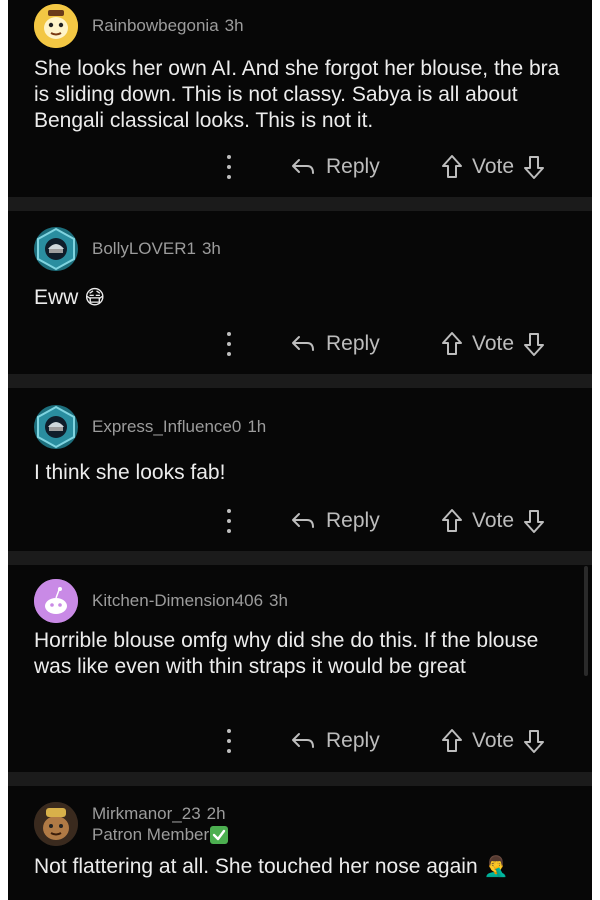 The image size is (600, 900). I want to click on flair-label: Patron Member, so click(151, 834).